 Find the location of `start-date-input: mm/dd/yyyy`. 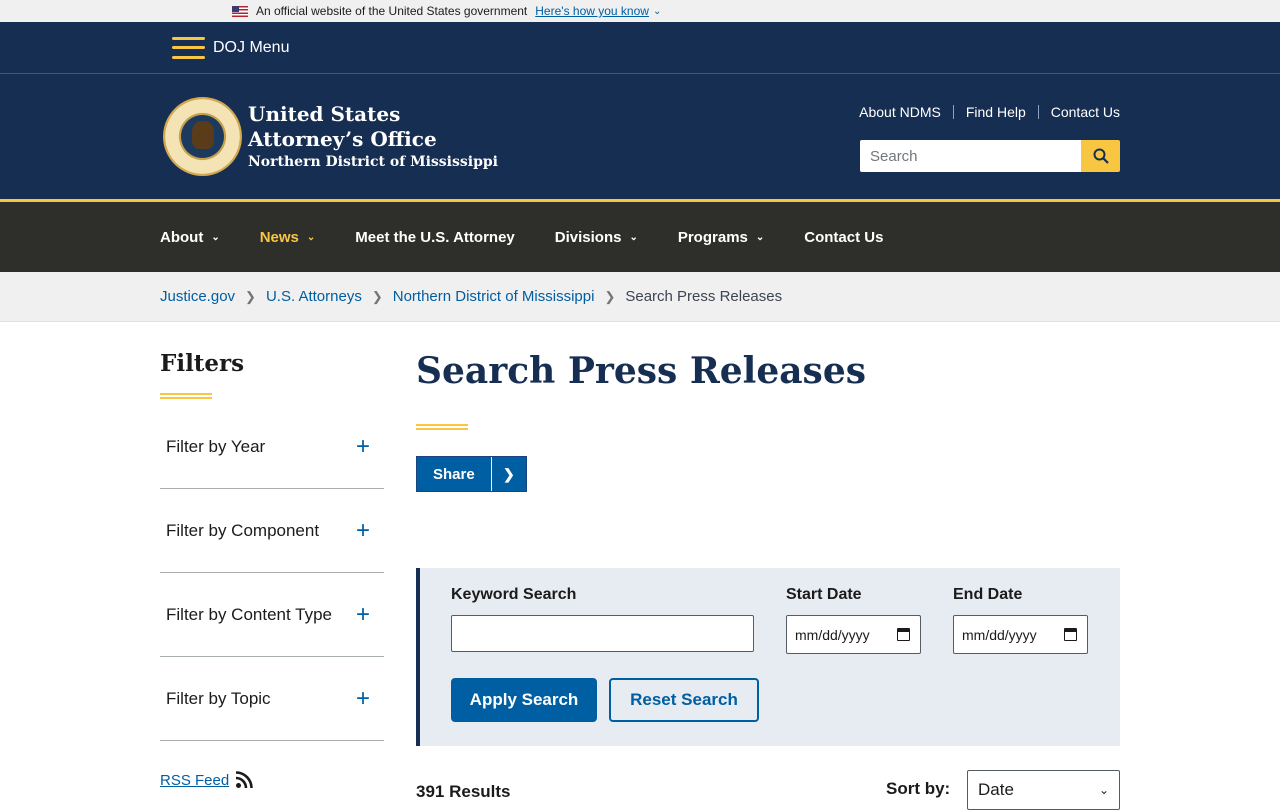

start-date-input: mm/dd/yyyy is located at coordinates (853, 634).